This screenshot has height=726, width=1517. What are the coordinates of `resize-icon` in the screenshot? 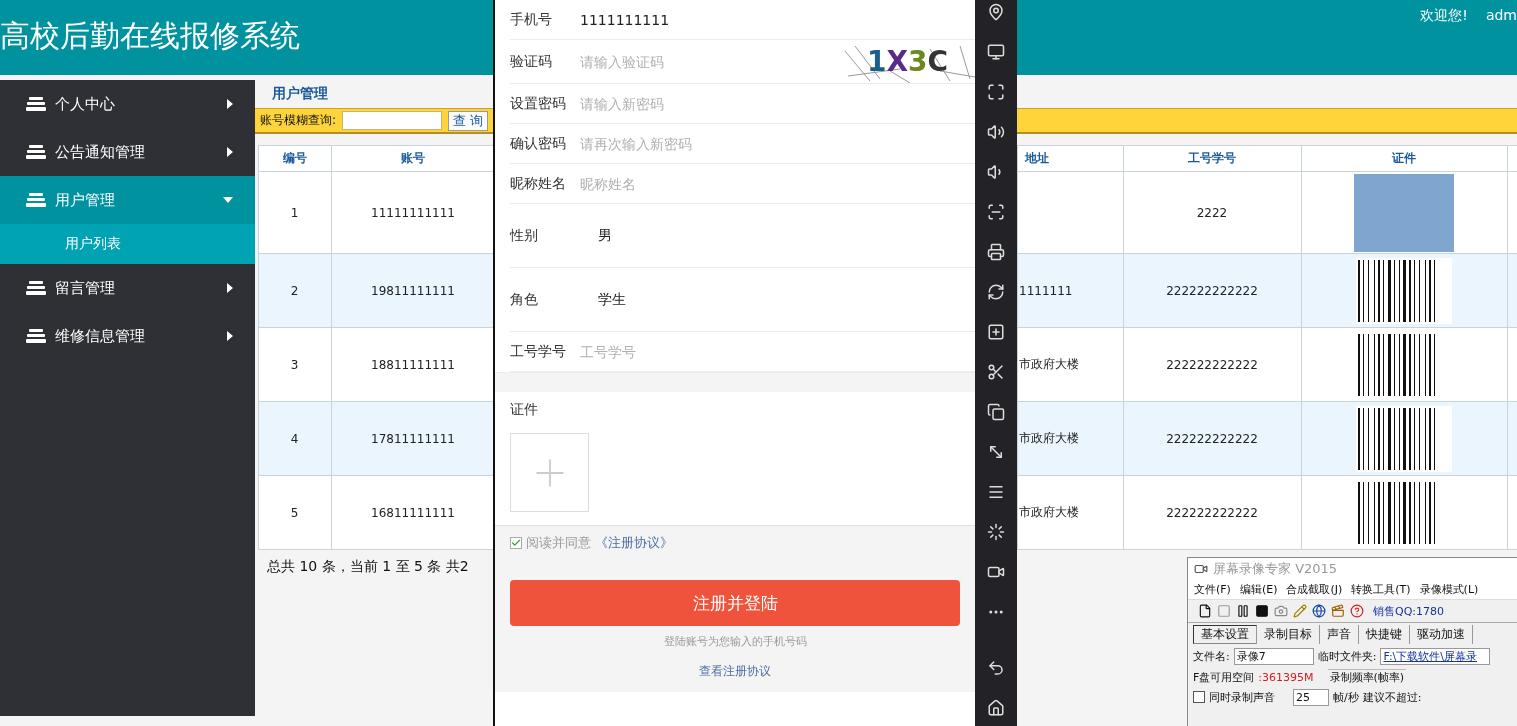 It's located at (996, 452).